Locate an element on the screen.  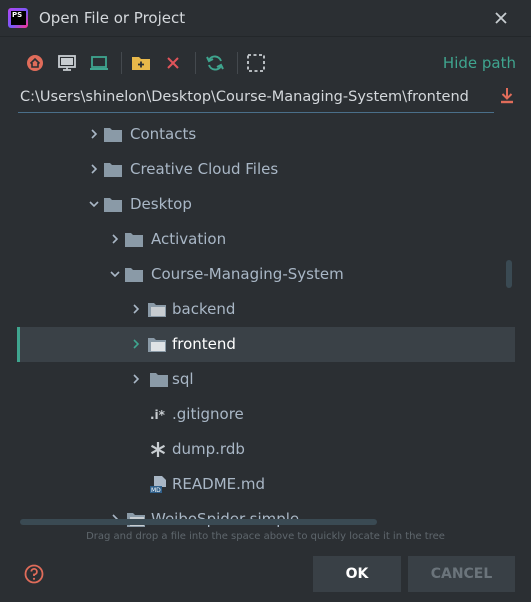
hide-path-link: Hide path is located at coordinates (479, 63).